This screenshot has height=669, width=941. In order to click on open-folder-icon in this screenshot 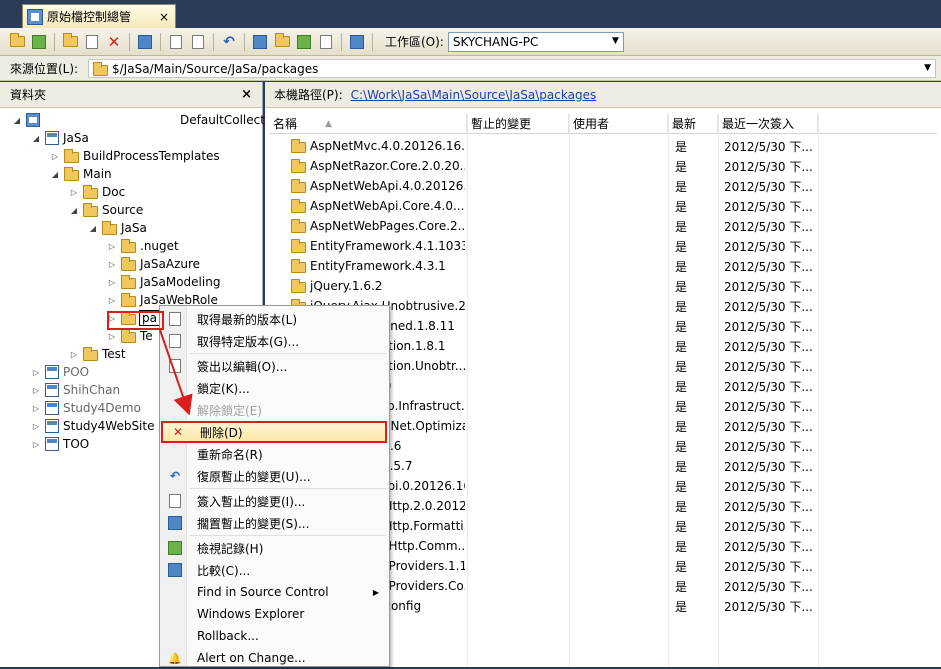, I will do `click(17, 42)`.